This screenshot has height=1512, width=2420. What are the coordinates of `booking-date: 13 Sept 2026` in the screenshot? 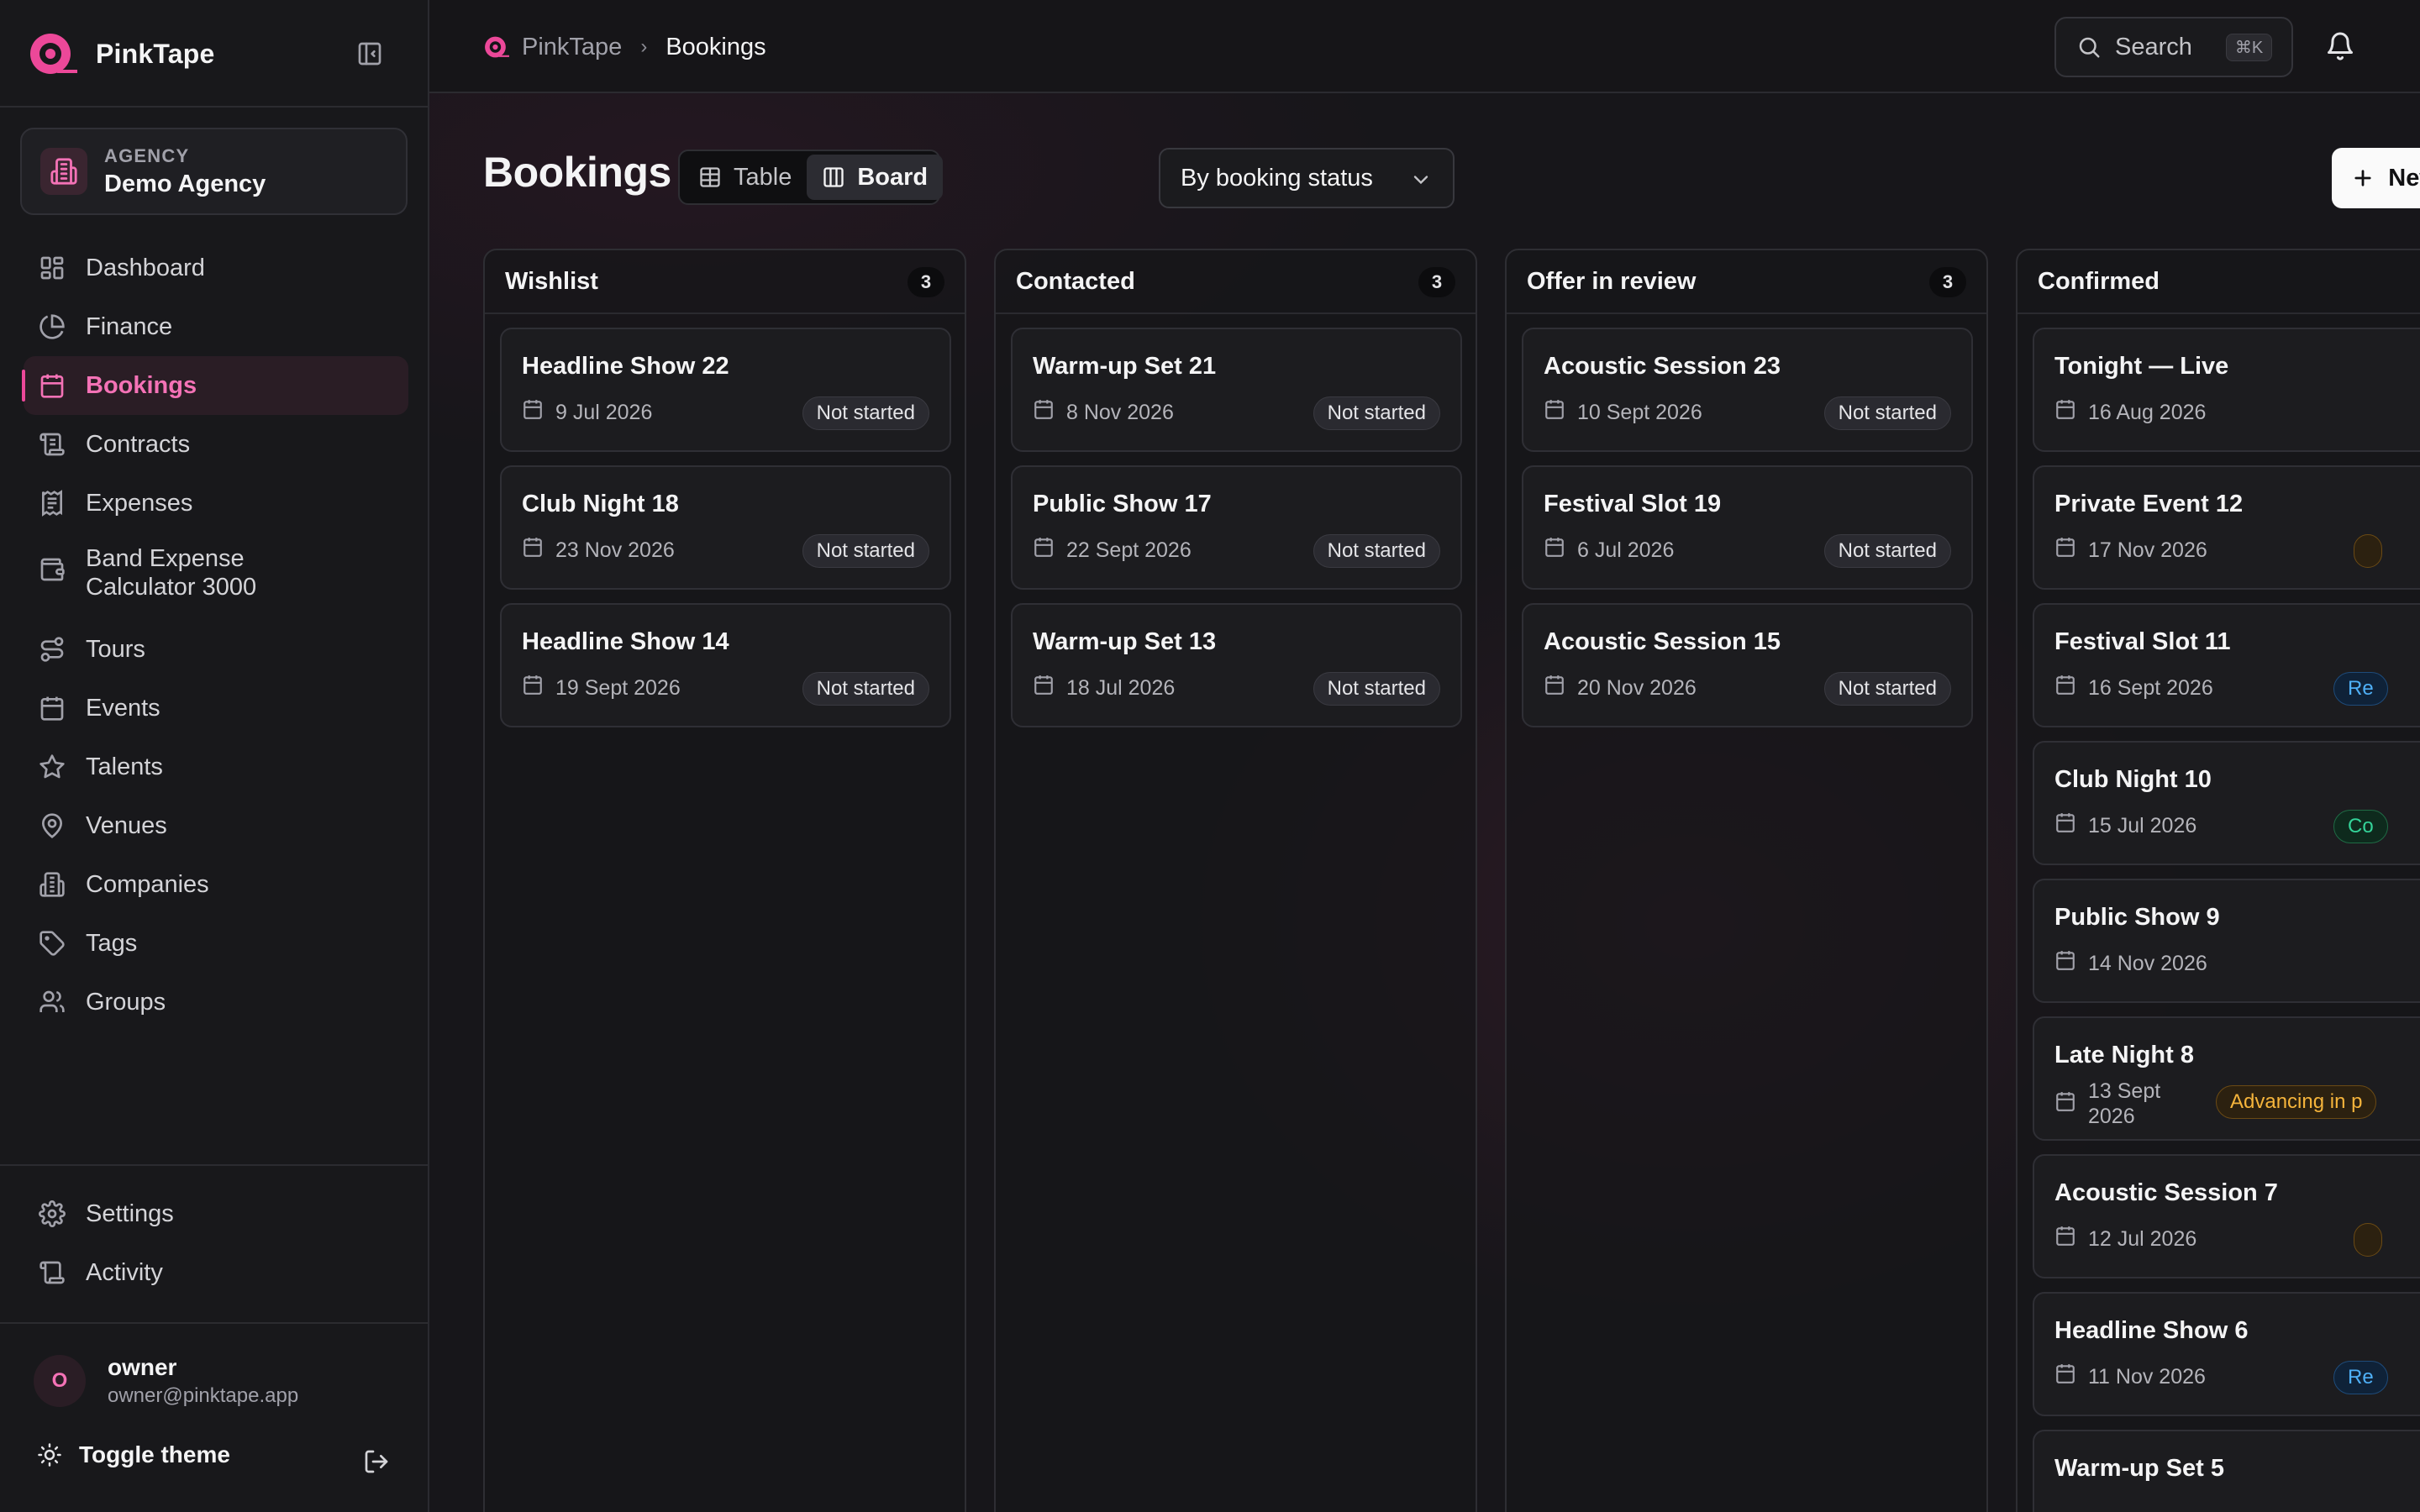 It's located at (2121, 1104).